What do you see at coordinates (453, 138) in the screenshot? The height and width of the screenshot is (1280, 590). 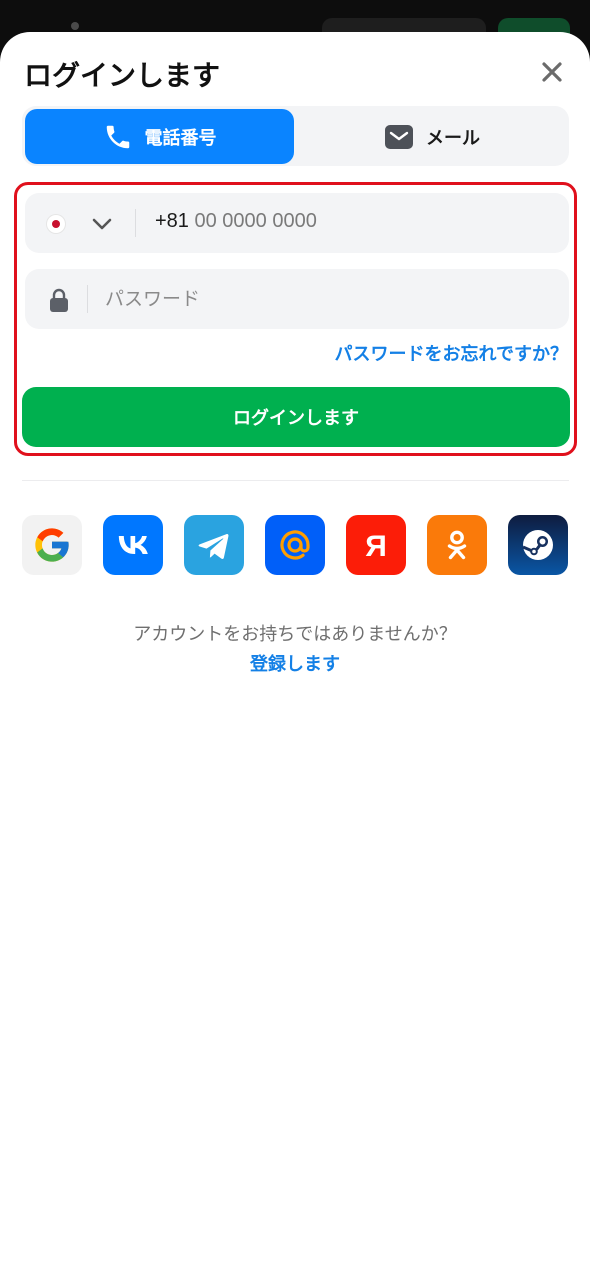 I see `tab-email-label: メール` at bounding box center [453, 138].